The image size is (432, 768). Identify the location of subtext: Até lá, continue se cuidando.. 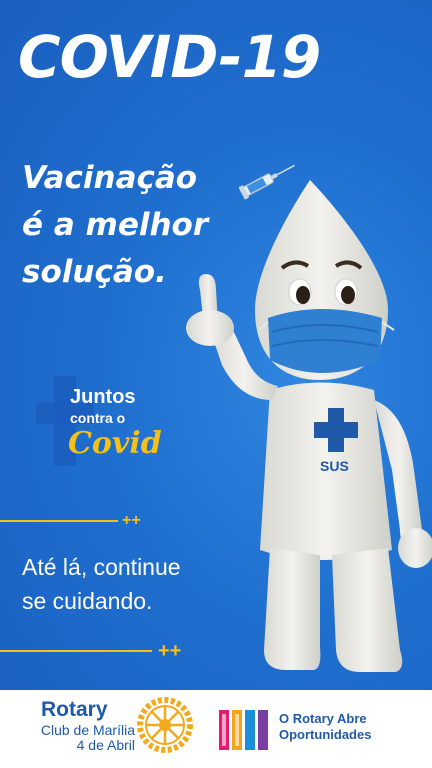
(137, 584).